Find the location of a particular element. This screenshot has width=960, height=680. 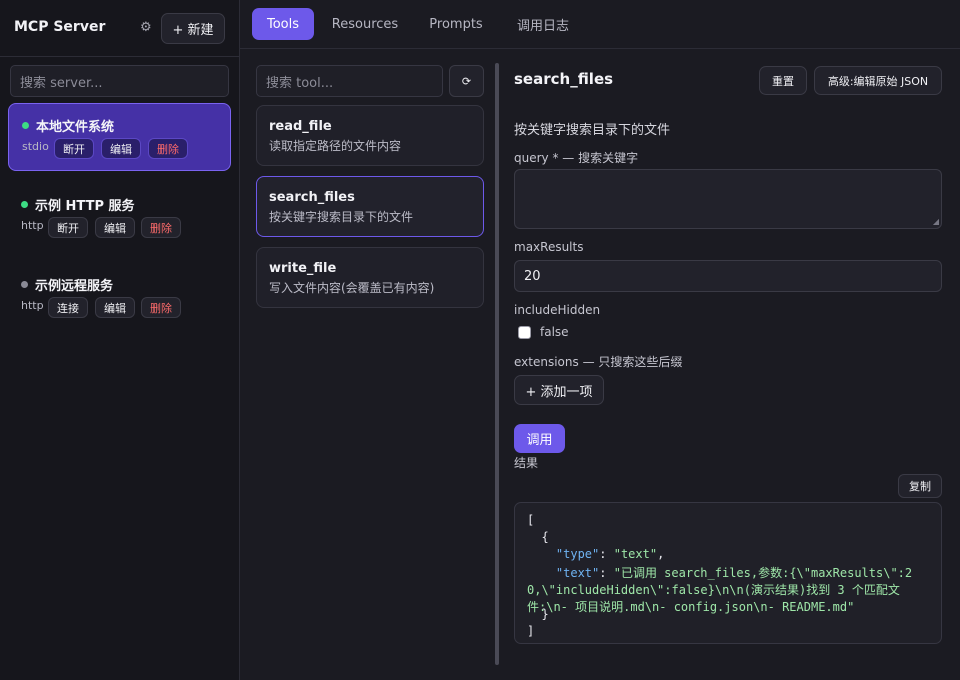

tool-description: 按关键字搜索目录下的文件 is located at coordinates (592, 130).